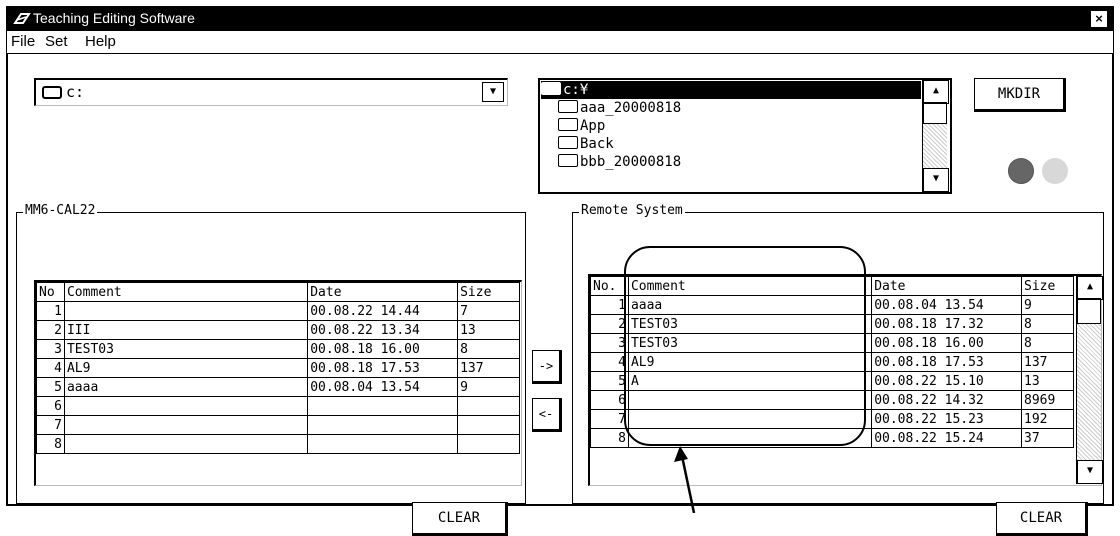 The height and width of the screenshot is (536, 1120). I want to click on table-row: 4 AL9 00.08.18 17.53 137, so click(278, 368).